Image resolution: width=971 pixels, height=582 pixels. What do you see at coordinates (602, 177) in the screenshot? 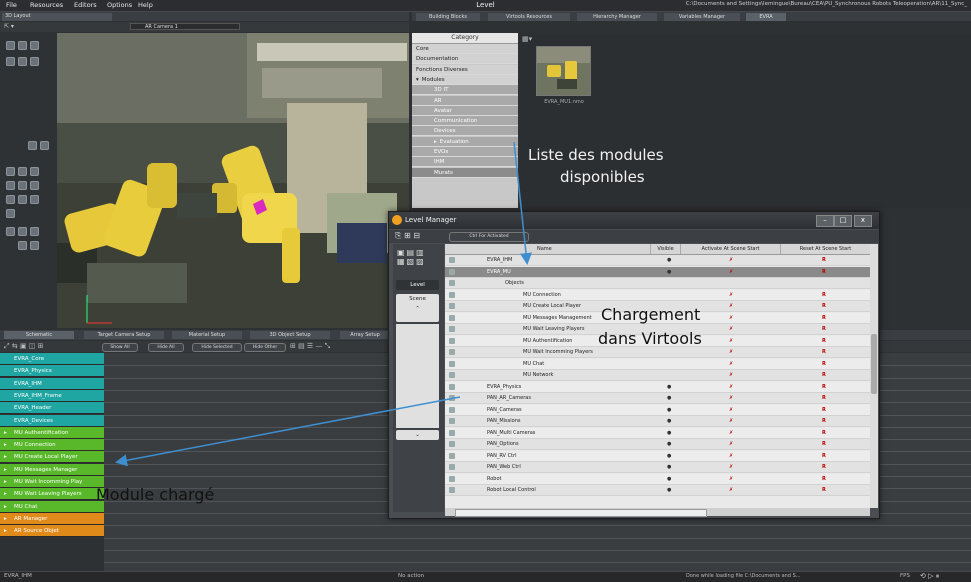
I see `annotation-modules-line2: disponibles` at bounding box center [602, 177].